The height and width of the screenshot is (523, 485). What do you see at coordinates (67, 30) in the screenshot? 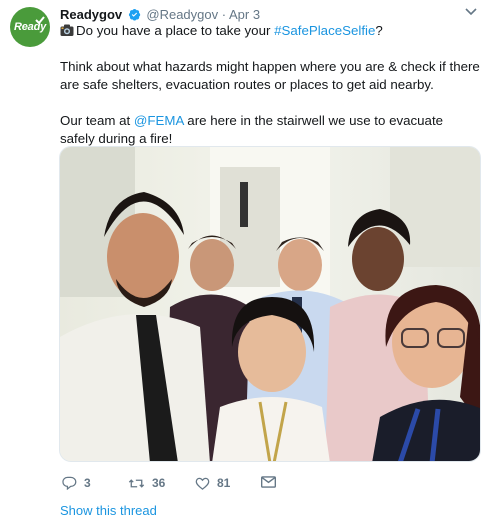
I see `camera-emoji-icon` at bounding box center [67, 30].